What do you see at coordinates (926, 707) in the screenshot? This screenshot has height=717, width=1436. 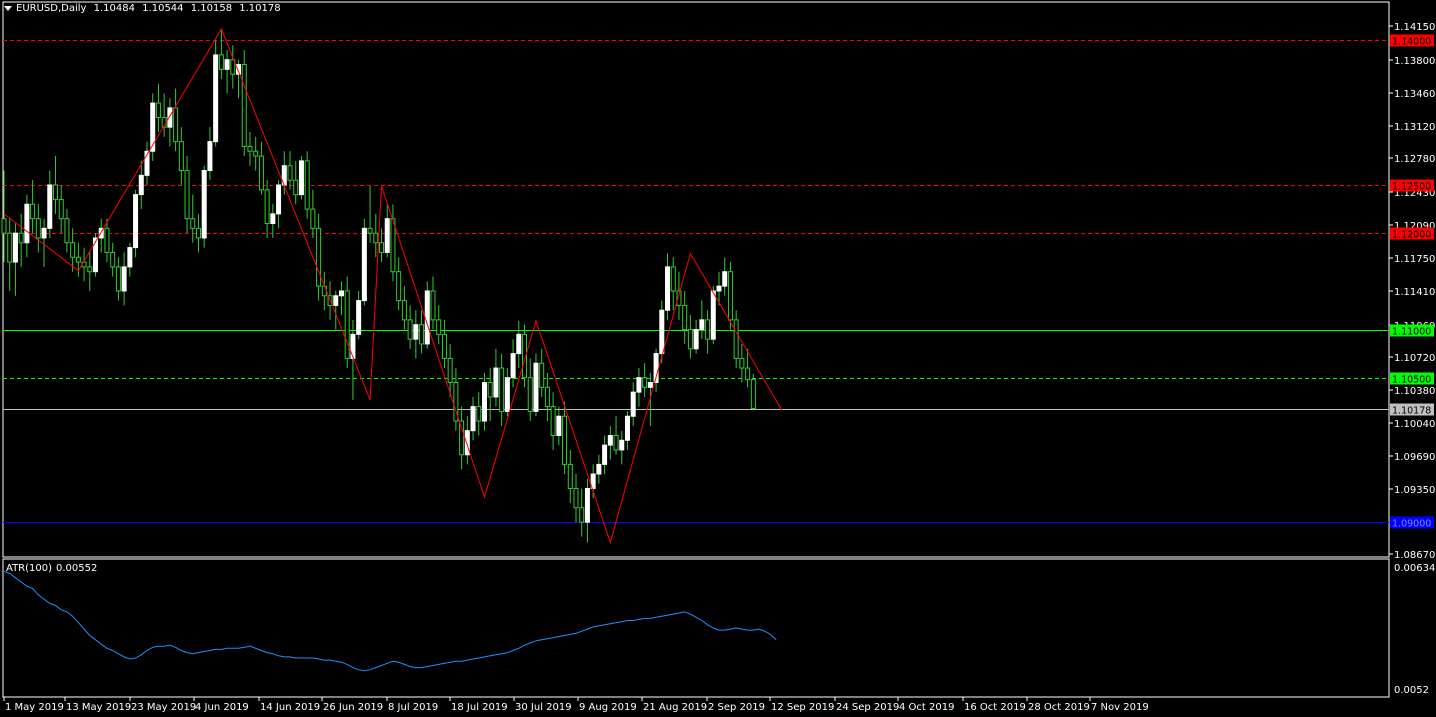 I see `x-tick-label: 4 Oct 2019` at bounding box center [926, 707].